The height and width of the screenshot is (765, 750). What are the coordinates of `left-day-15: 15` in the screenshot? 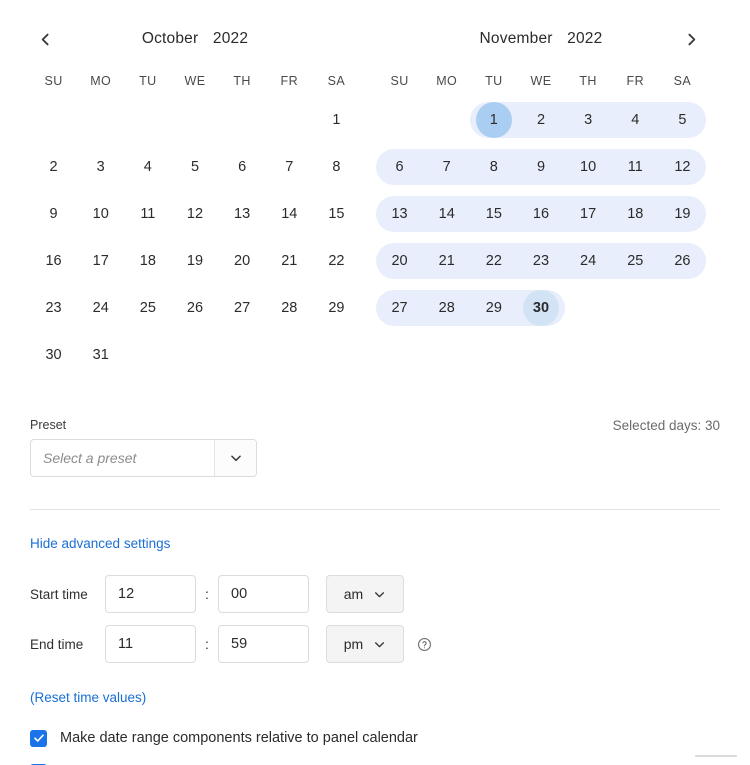 It's located at (336, 213).